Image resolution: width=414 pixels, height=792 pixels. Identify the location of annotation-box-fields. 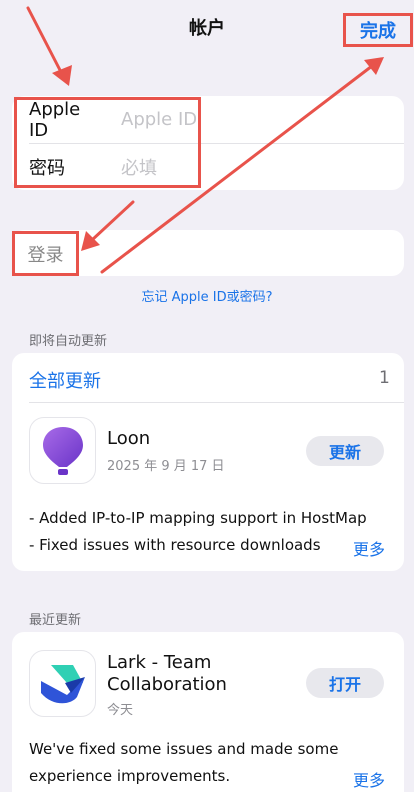
(107, 142).